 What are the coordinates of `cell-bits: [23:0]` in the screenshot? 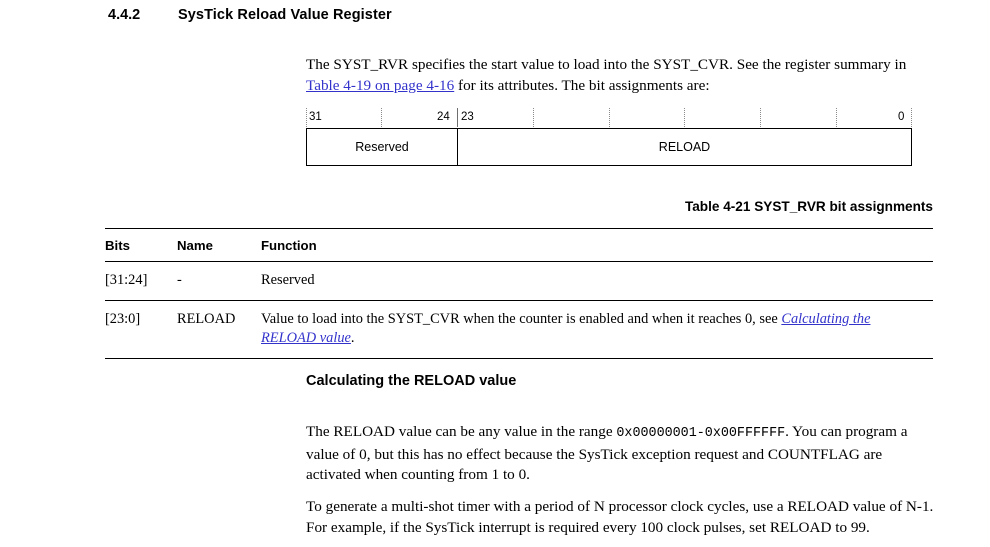 It's located at (141, 329).